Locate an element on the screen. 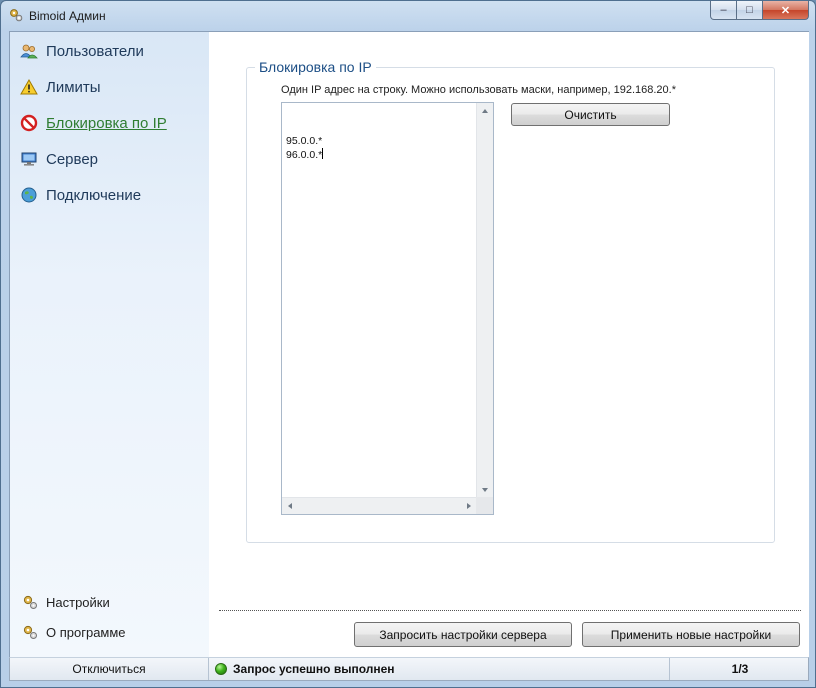 This screenshot has width=816, height=688. maximize-icon: □ is located at coordinates (749, 10).